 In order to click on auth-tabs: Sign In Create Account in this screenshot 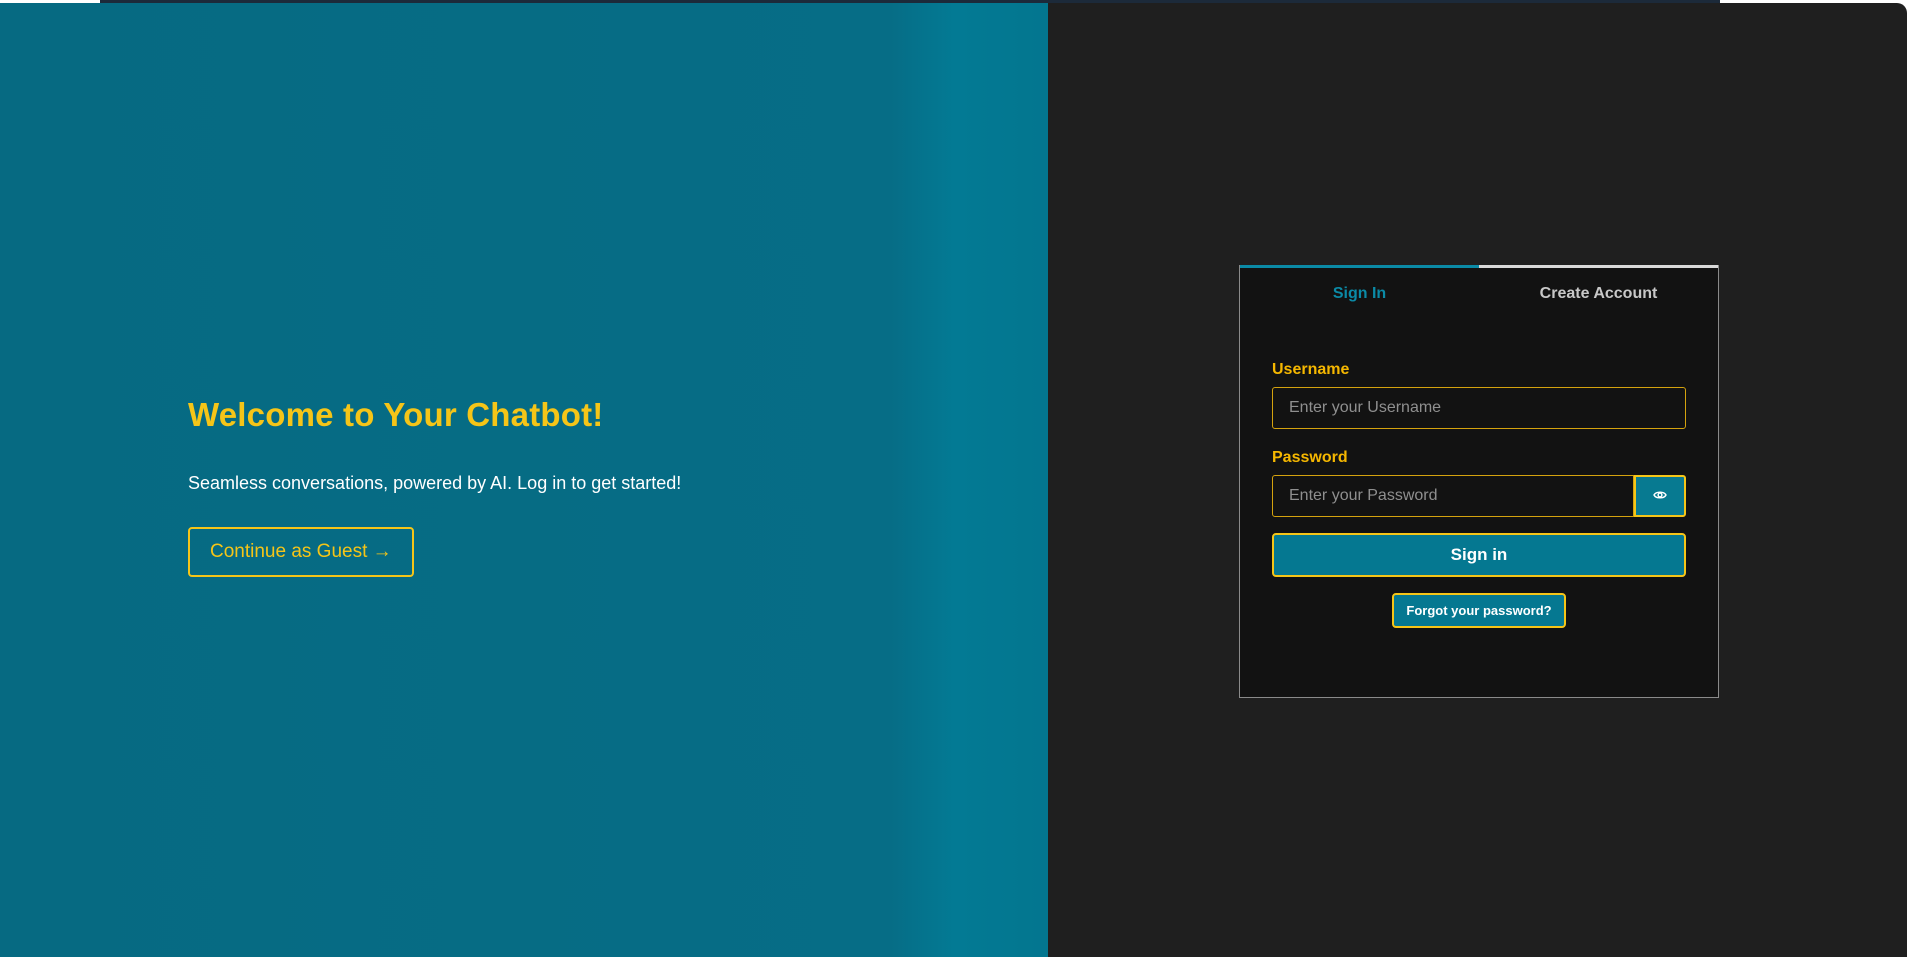, I will do `click(1479, 291)`.